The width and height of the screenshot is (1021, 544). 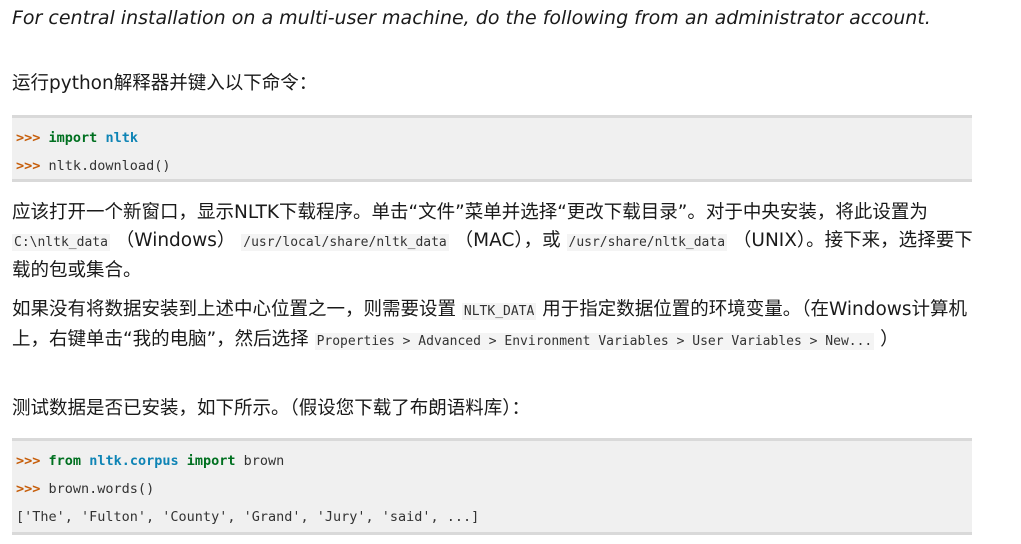 I want to click on code-line: >>> from nltk.corpus import brown, so click(x=494, y=461).